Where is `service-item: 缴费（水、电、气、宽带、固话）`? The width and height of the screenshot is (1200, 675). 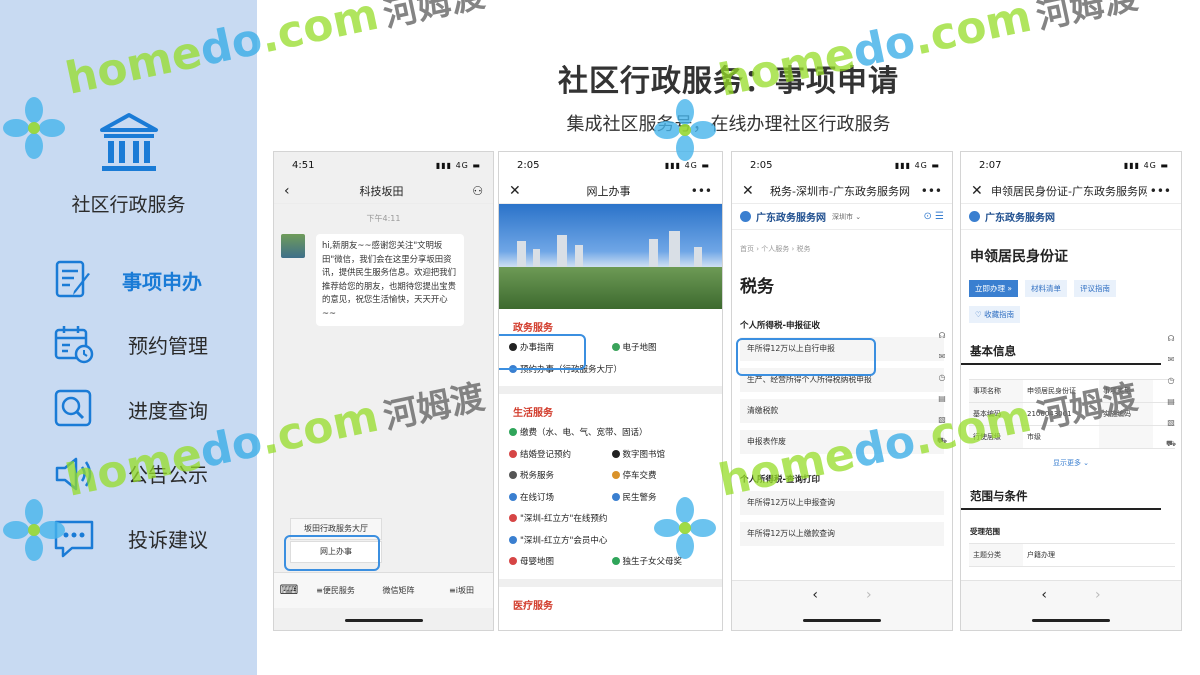
service-item: 缴费（水、电、气、宽带、固话） is located at coordinates (611, 434).